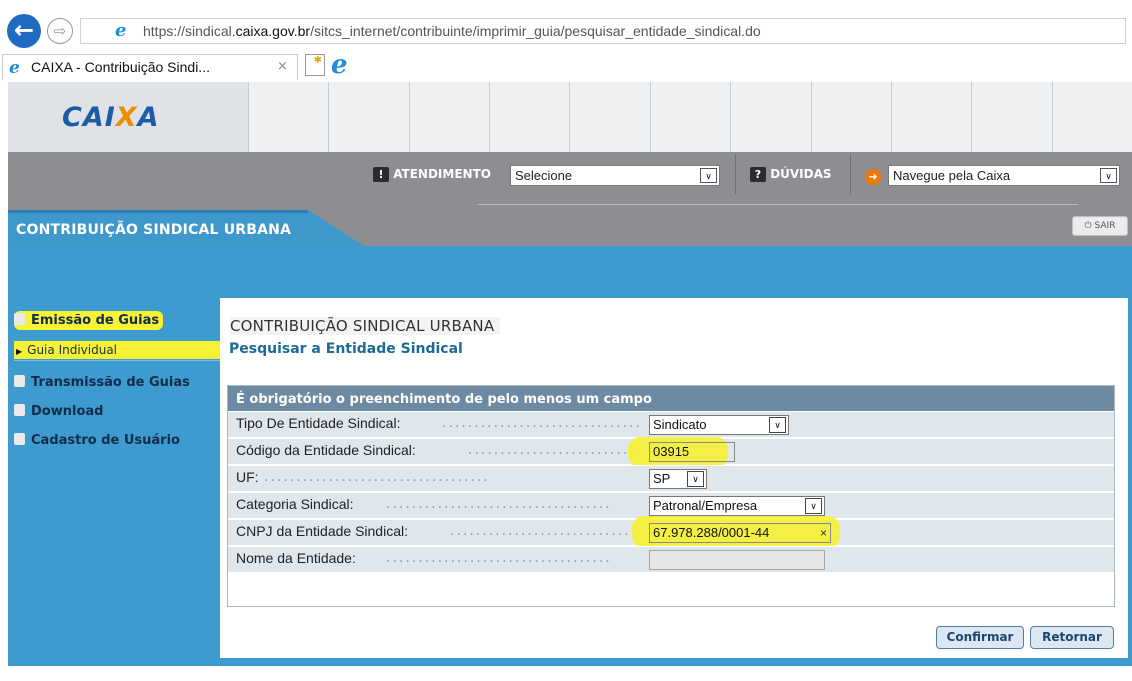 The height and width of the screenshot is (681, 1132). What do you see at coordinates (121, 30) in the screenshot?
I see `ie-page-icon: e` at bounding box center [121, 30].